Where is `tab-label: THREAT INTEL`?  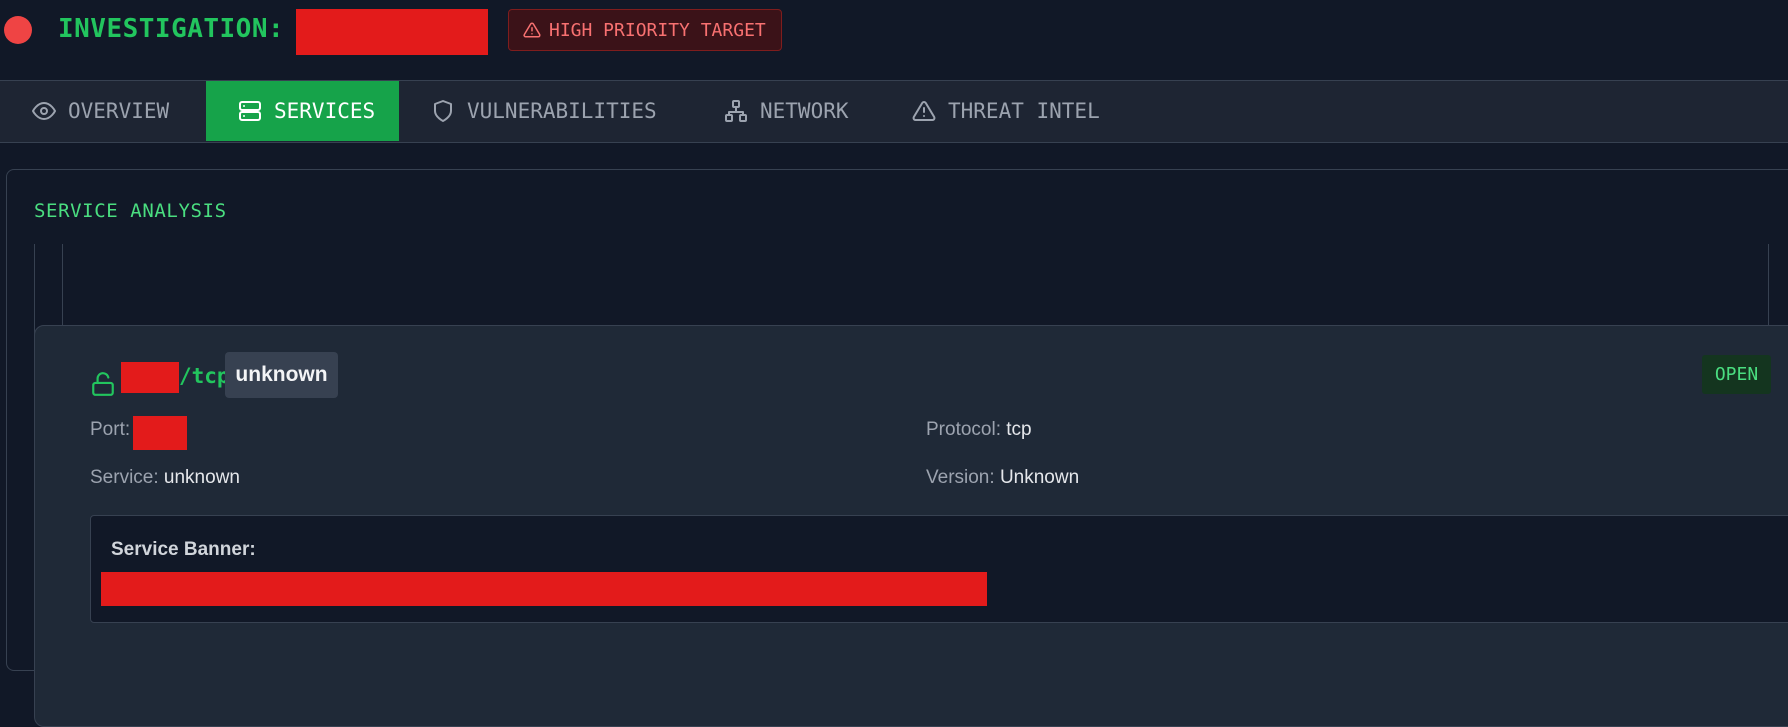 tab-label: THREAT INTEL is located at coordinates (1024, 111).